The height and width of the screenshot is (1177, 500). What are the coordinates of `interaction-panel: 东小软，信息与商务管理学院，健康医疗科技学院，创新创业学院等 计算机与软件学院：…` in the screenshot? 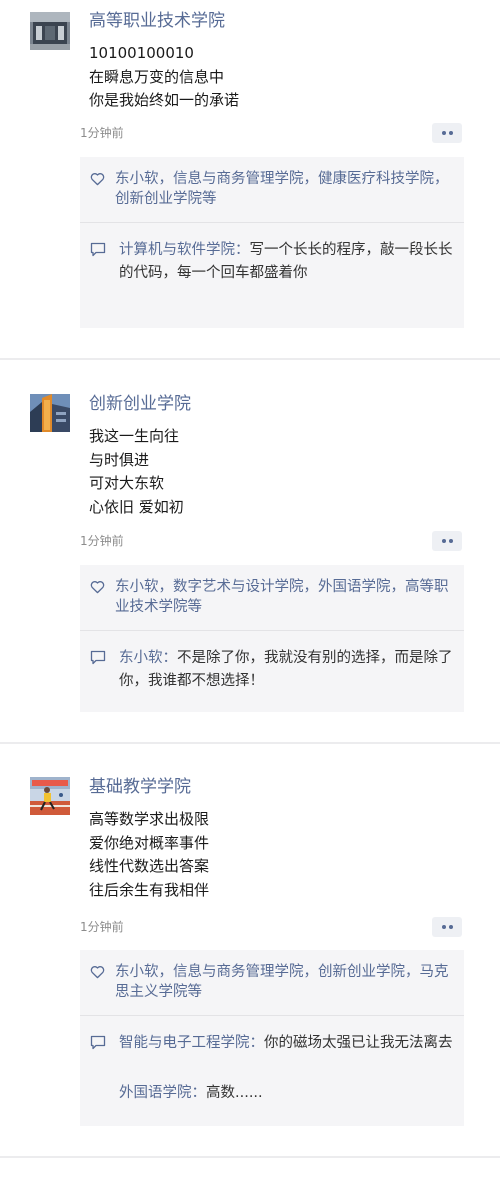 It's located at (272, 242).